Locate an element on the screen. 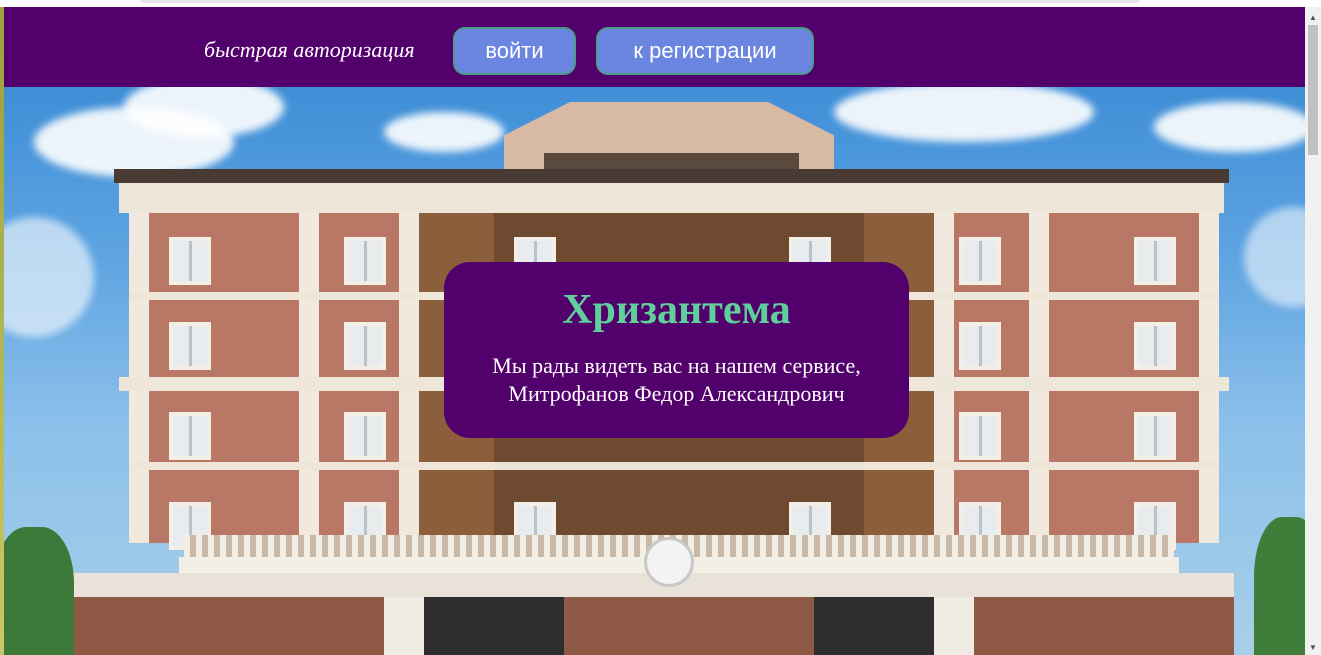 The image size is (1321, 655). register-button: к регистрации is located at coordinates (705, 51).